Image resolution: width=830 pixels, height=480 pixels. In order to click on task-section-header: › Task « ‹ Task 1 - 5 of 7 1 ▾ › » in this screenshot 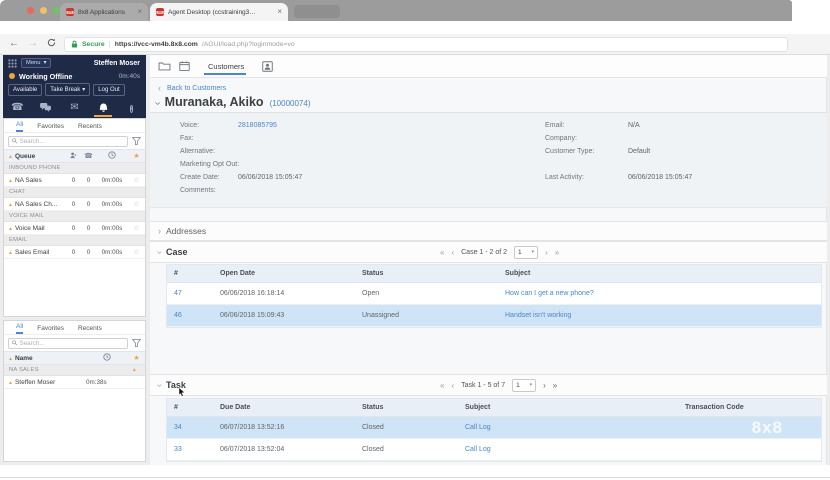, I will do `click(488, 385)`.